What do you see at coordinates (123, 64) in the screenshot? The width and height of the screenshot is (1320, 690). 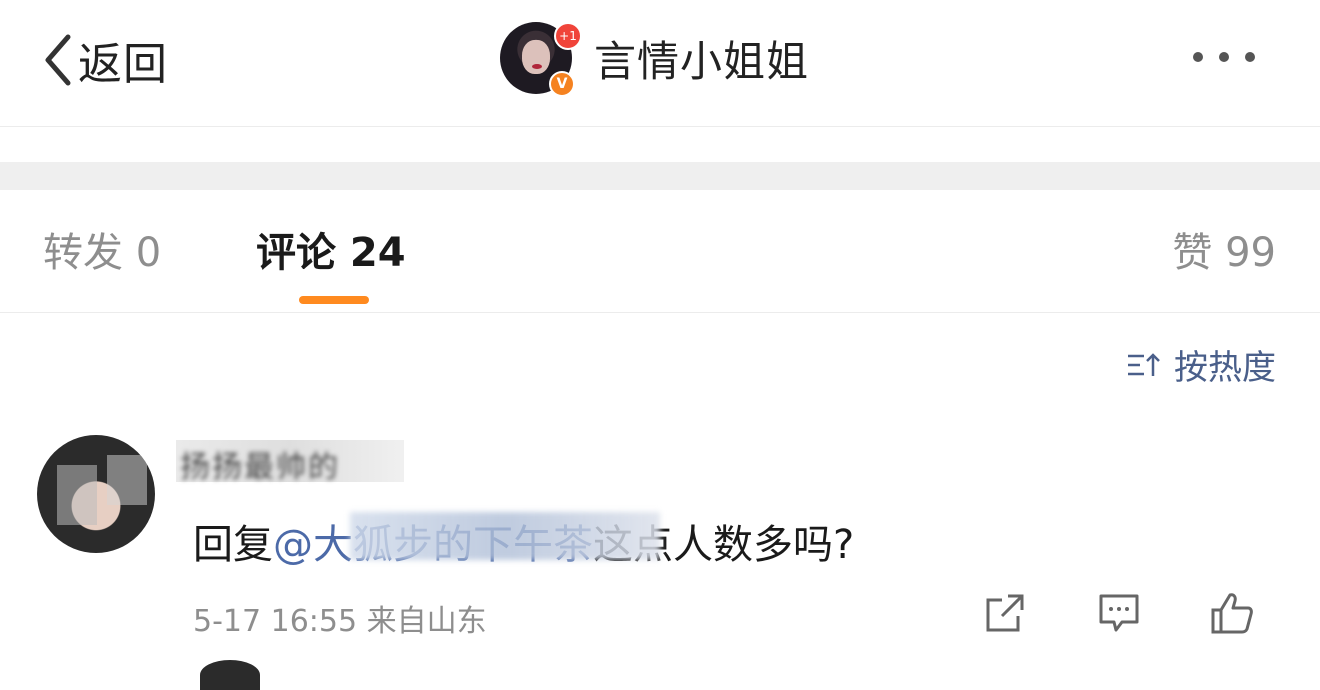 I see `back-label: 返回` at bounding box center [123, 64].